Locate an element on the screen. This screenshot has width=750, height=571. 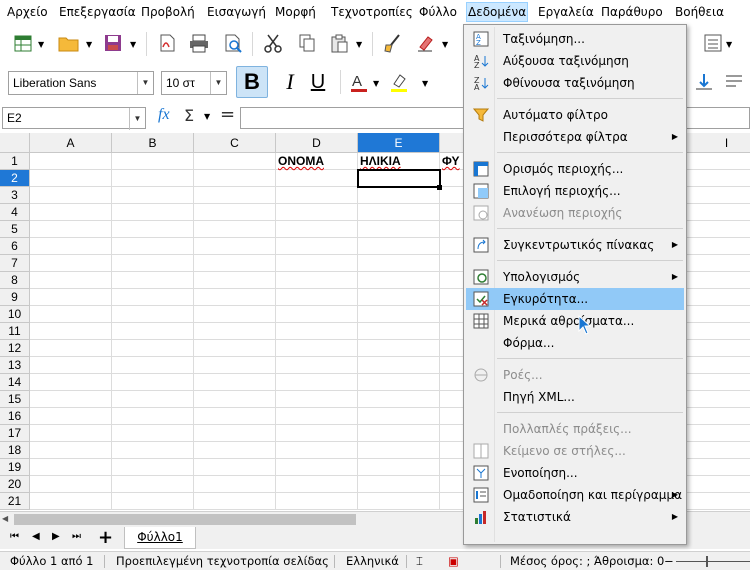
row-header: 6 is located at coordinates (15, 246).